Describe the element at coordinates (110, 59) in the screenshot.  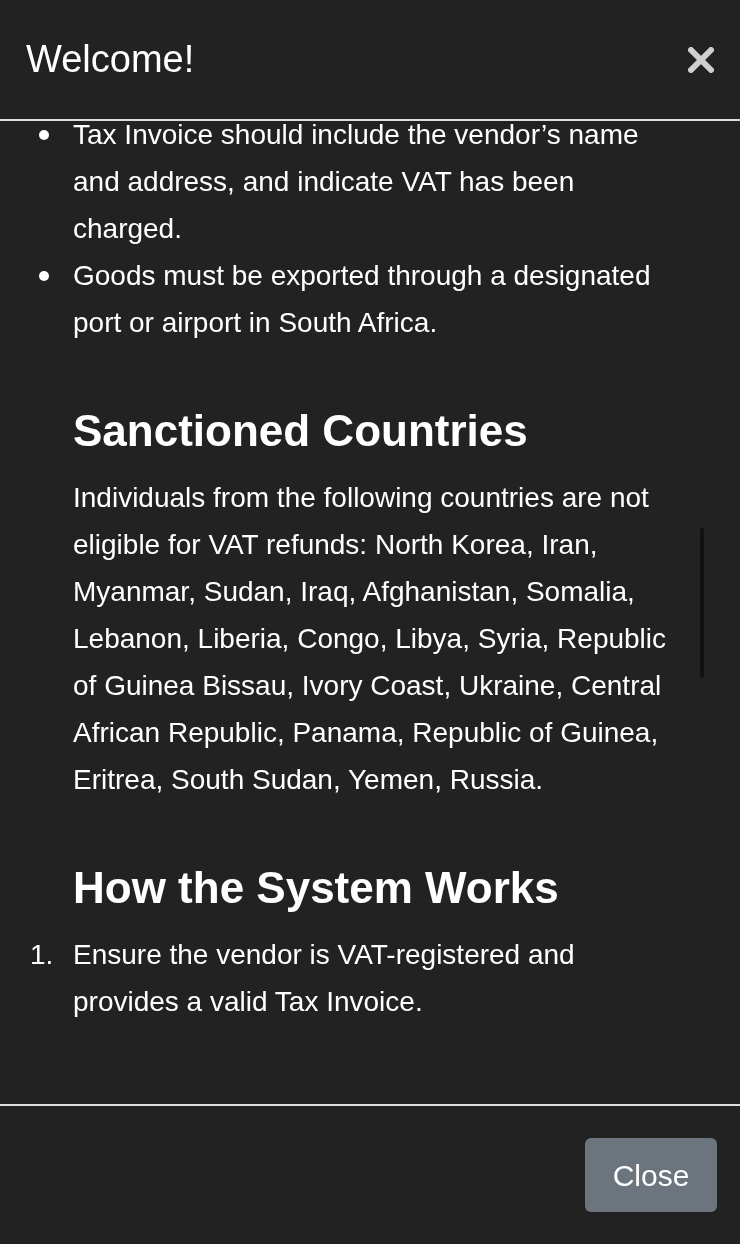
I see `dialog-title: Welcome!` at that location.